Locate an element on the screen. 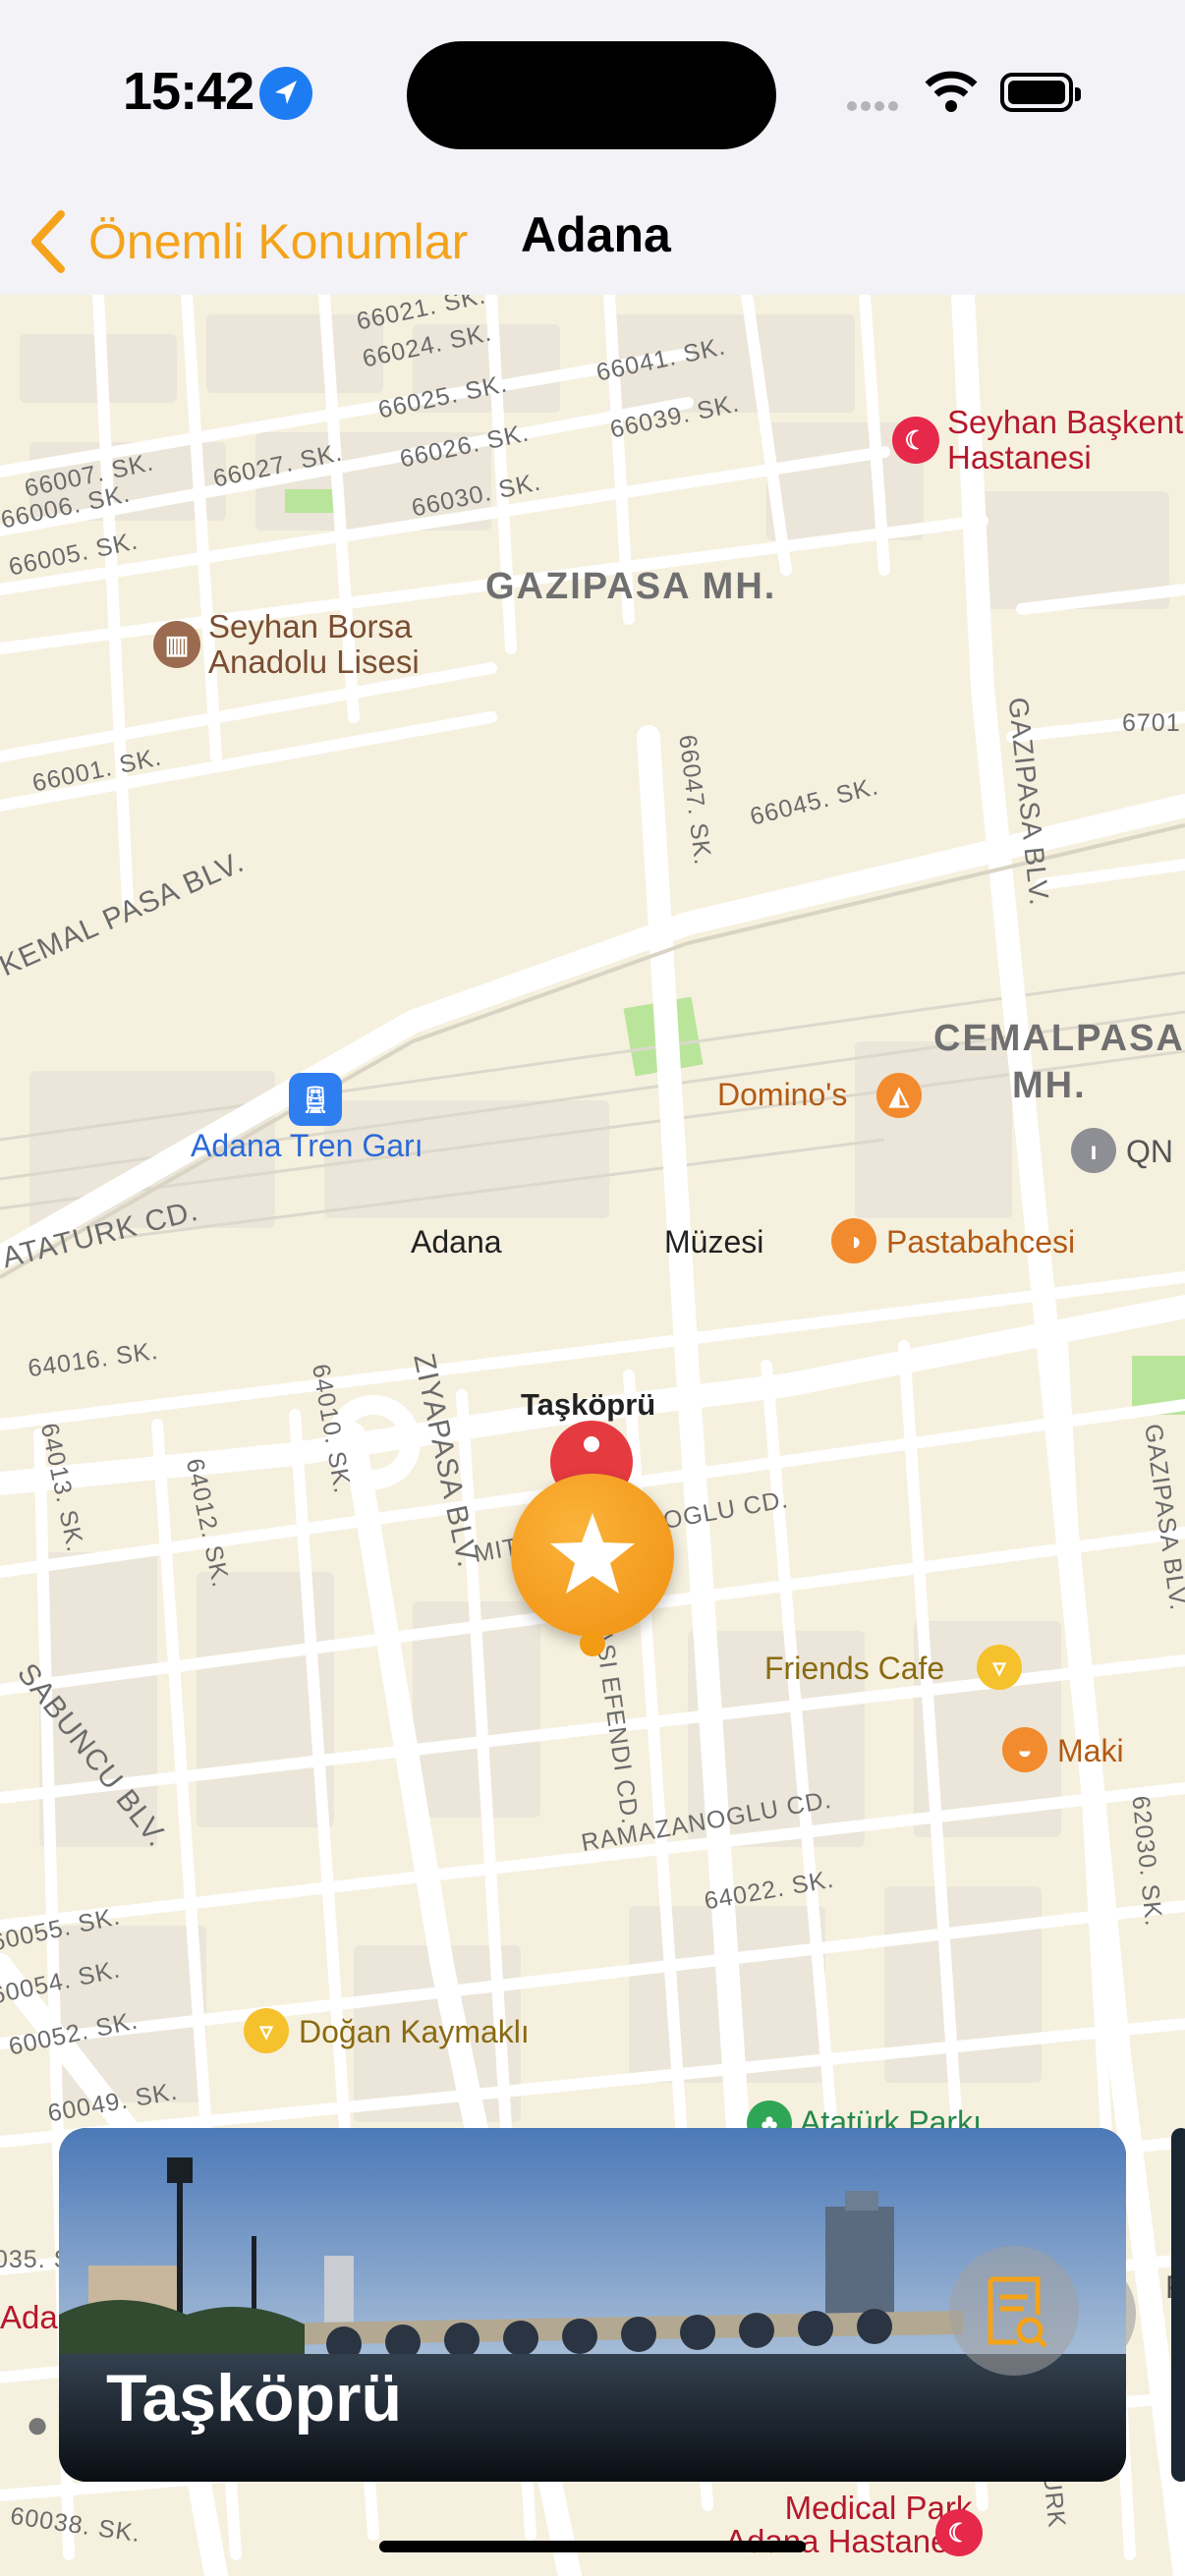  poi-hospital-line2: Hastanesi is located at coordinates (1020, 457).